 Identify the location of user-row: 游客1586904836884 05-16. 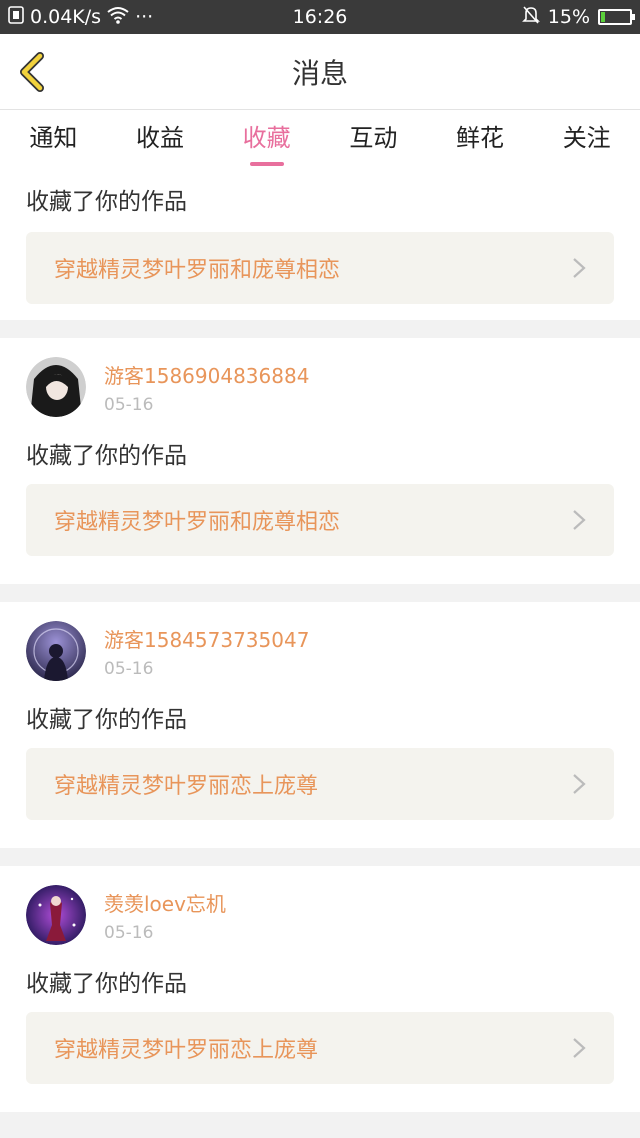
(320, 383).